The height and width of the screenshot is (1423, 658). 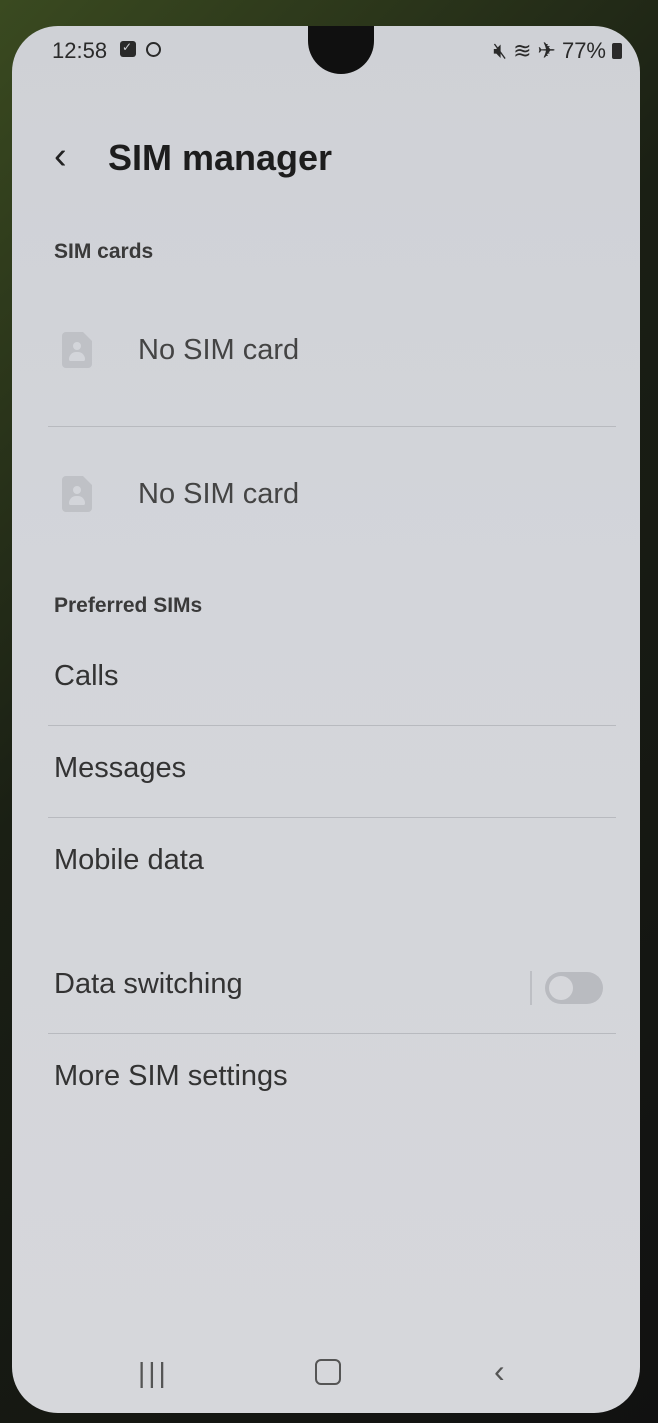 What do you see at coordinates (574, 988) in the screenshot?
I see `data-switching-toggle` at bounding box center [574, 988].